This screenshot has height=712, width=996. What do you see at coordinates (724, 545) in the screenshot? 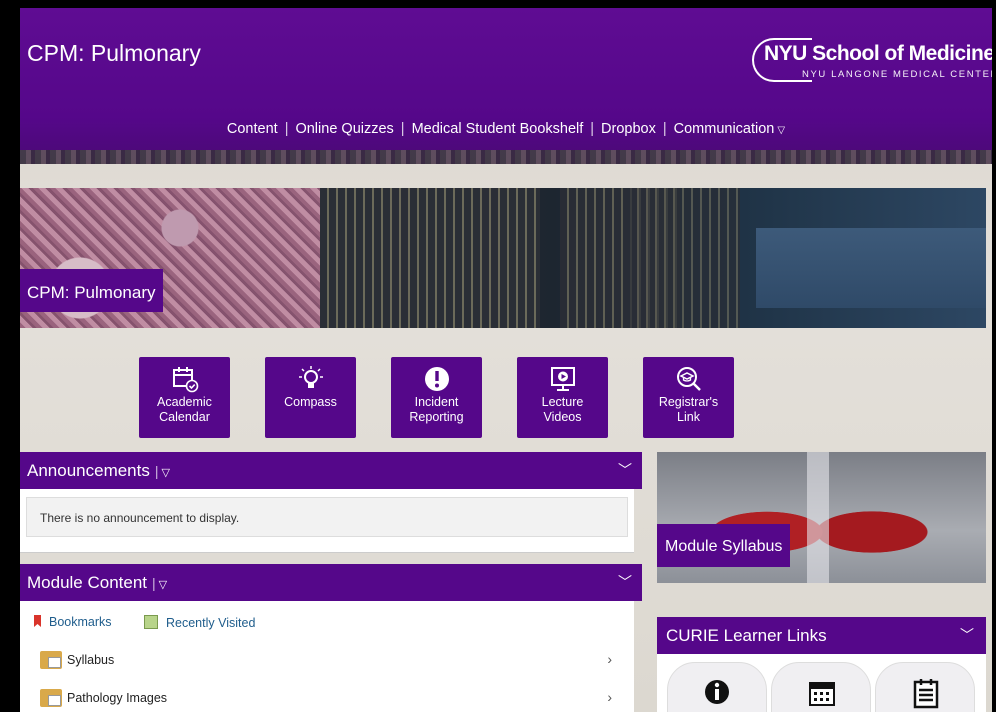
I see `module-syllabus-caption: Module Syllabus` at bounding box center [724, 545].